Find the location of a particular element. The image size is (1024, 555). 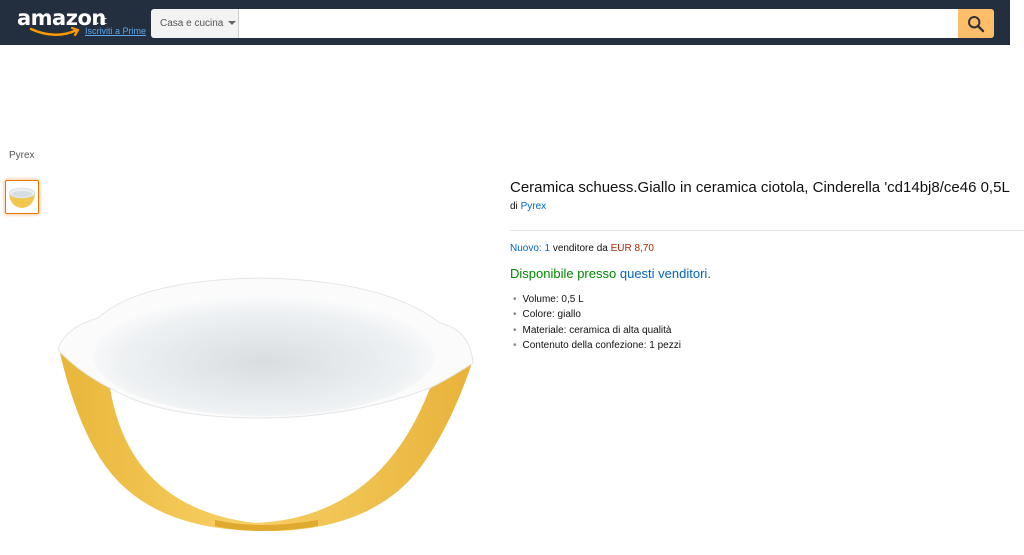

offer-price: EUR 8,70 is located at coordinates (632, 248).